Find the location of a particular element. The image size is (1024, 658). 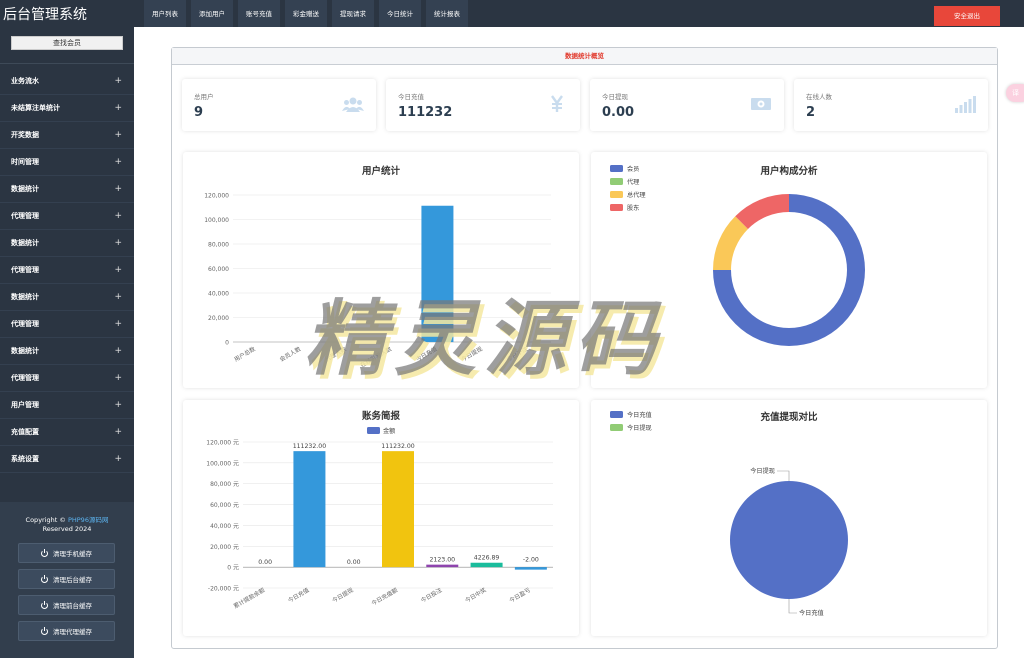

cache-button-label: 清理代理缓存 is located at coordinates (72, 632).